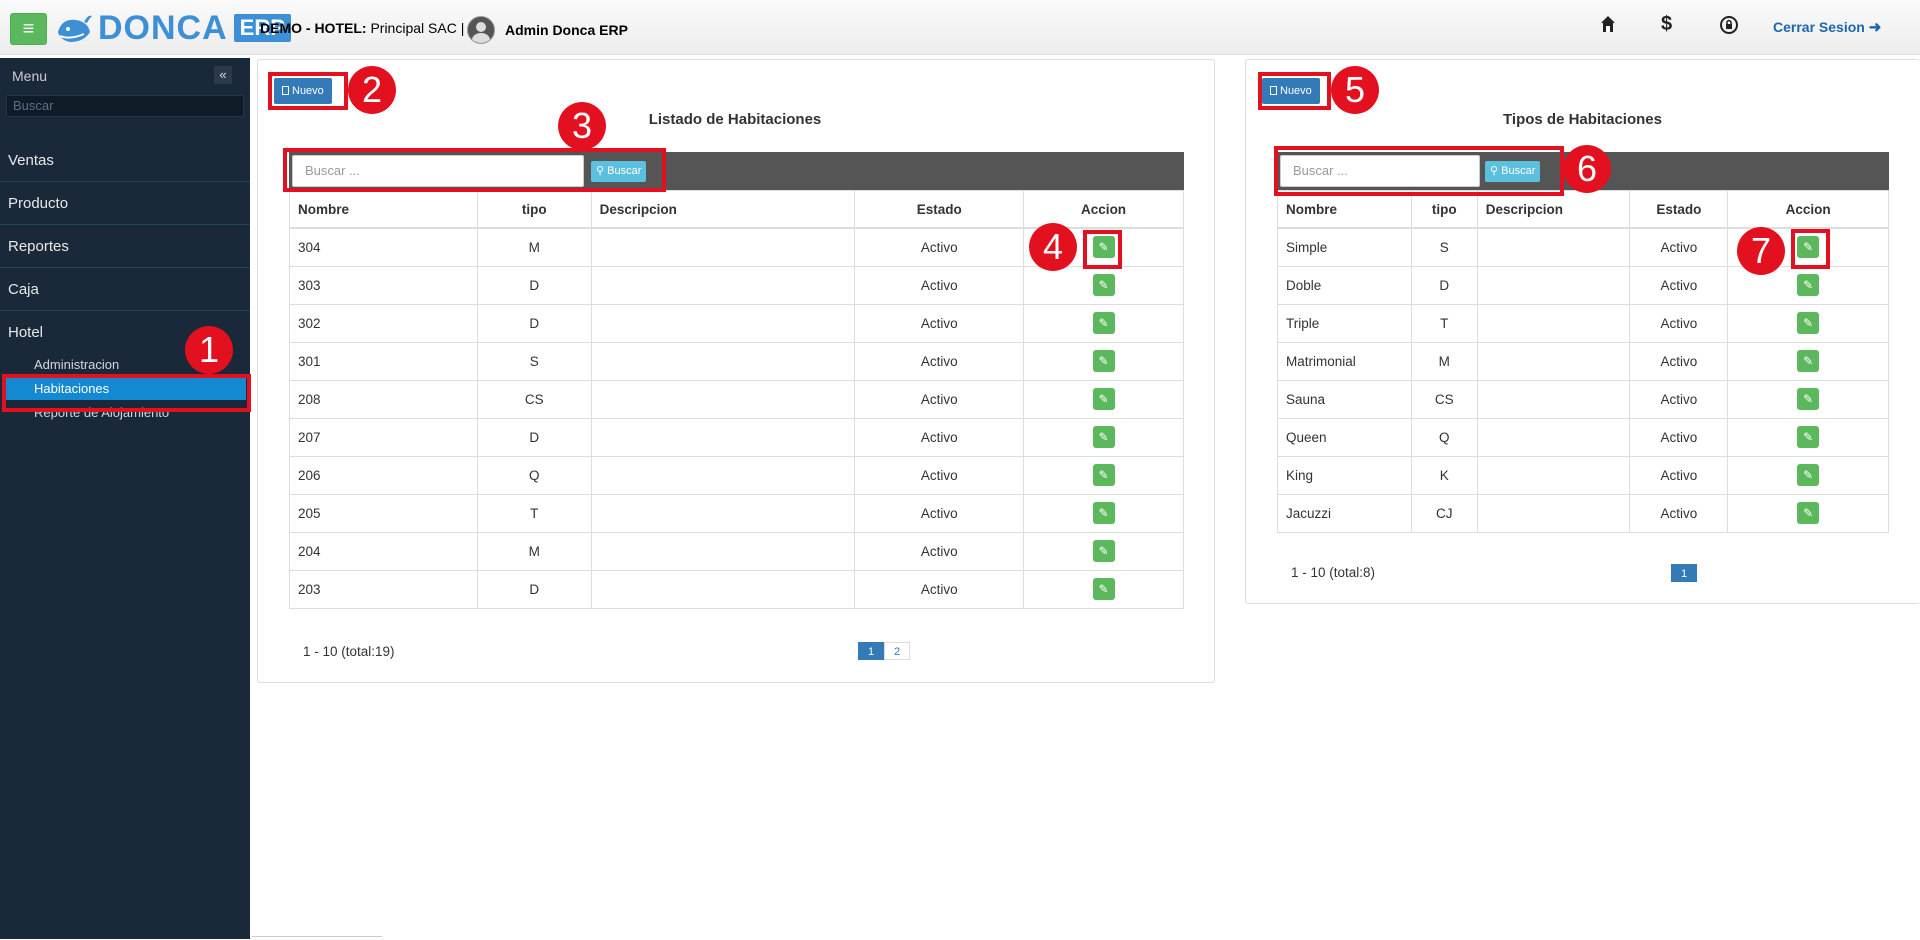  What do you see at coordinates (28, 29) in the screenshot?
I see `hamburger-menu-icon: ≡` at bounding box center [28, 29].